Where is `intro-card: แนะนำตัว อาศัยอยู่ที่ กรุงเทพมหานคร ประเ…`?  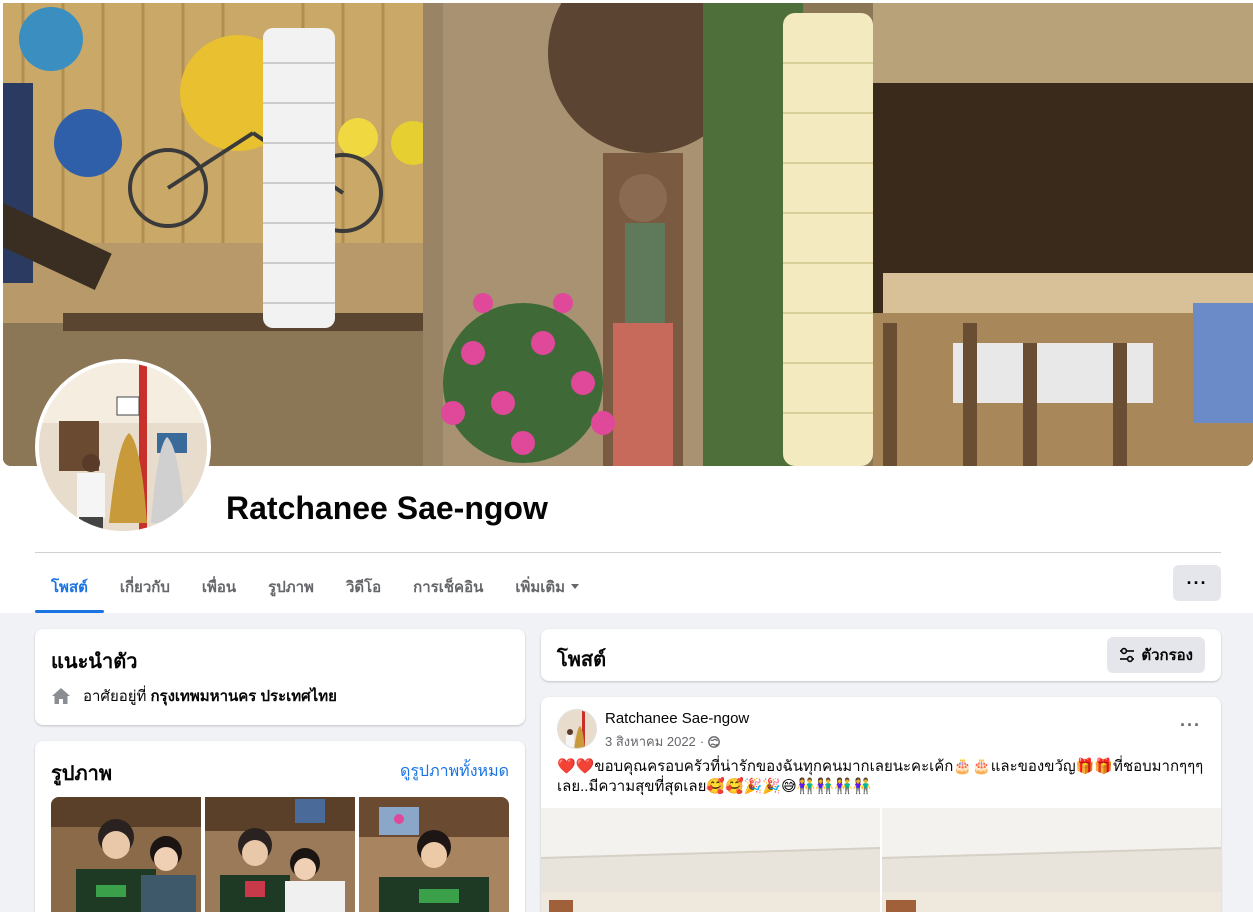
intro-card: แนะนำตัว อาศัยอยู่ที่ กรุงเทพมหานคร ประเ… is located at coordinates (280, 677).